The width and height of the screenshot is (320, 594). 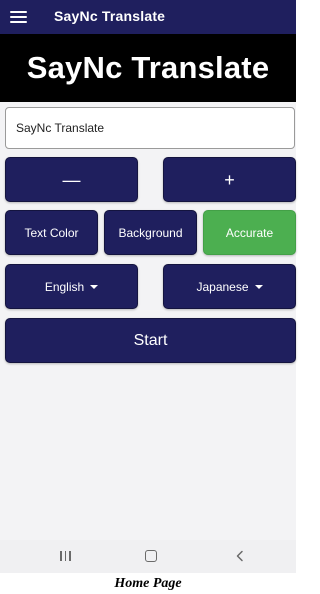 I want to click on translation-preview: SayNc Translate, so click(x=148, y=68).